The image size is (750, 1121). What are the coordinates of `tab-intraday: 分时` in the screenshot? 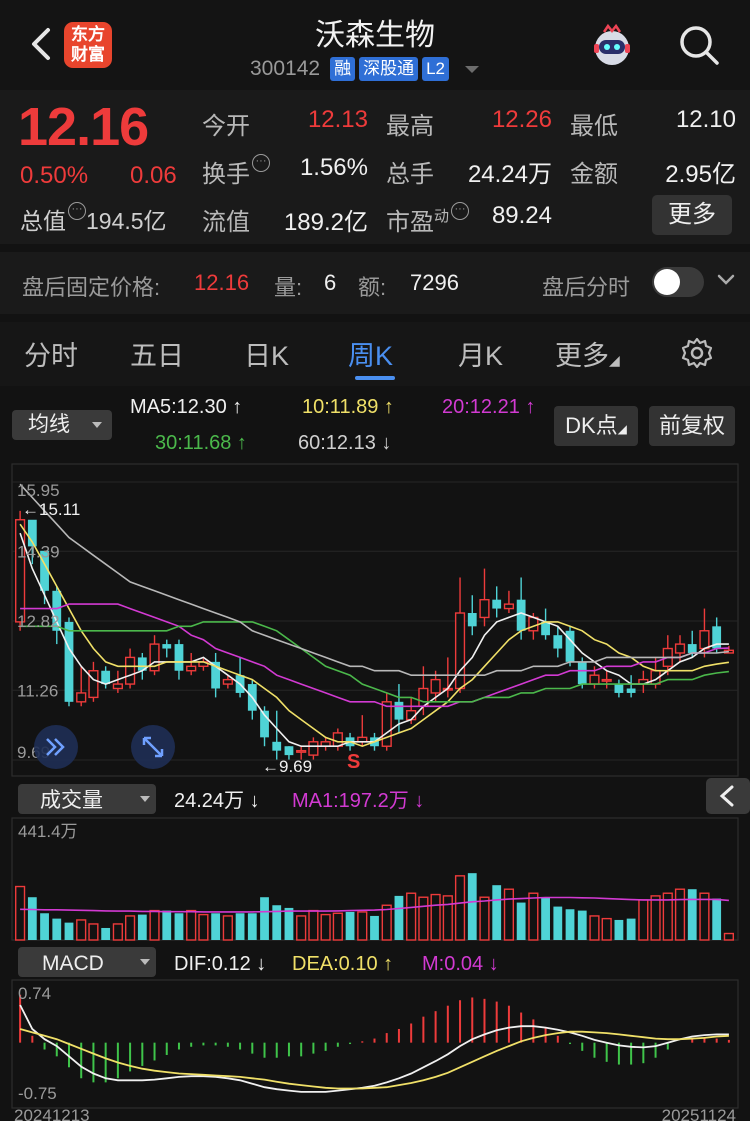 It's located at (51, 353).